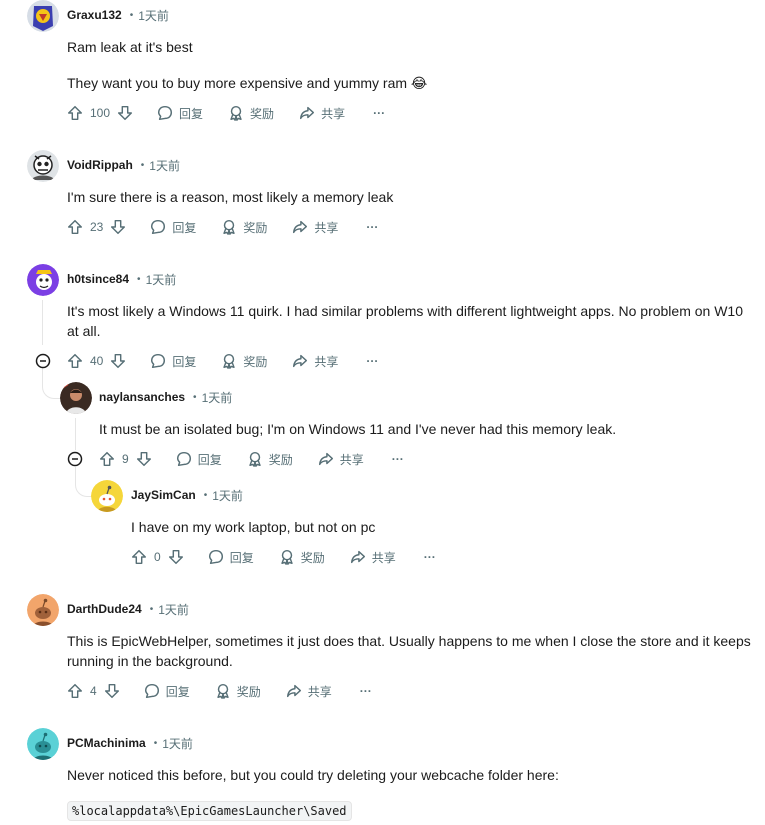  Describe the element at coordinates (142, 397) in the screenshot. I see `comment-author: naylansanches` at that location.